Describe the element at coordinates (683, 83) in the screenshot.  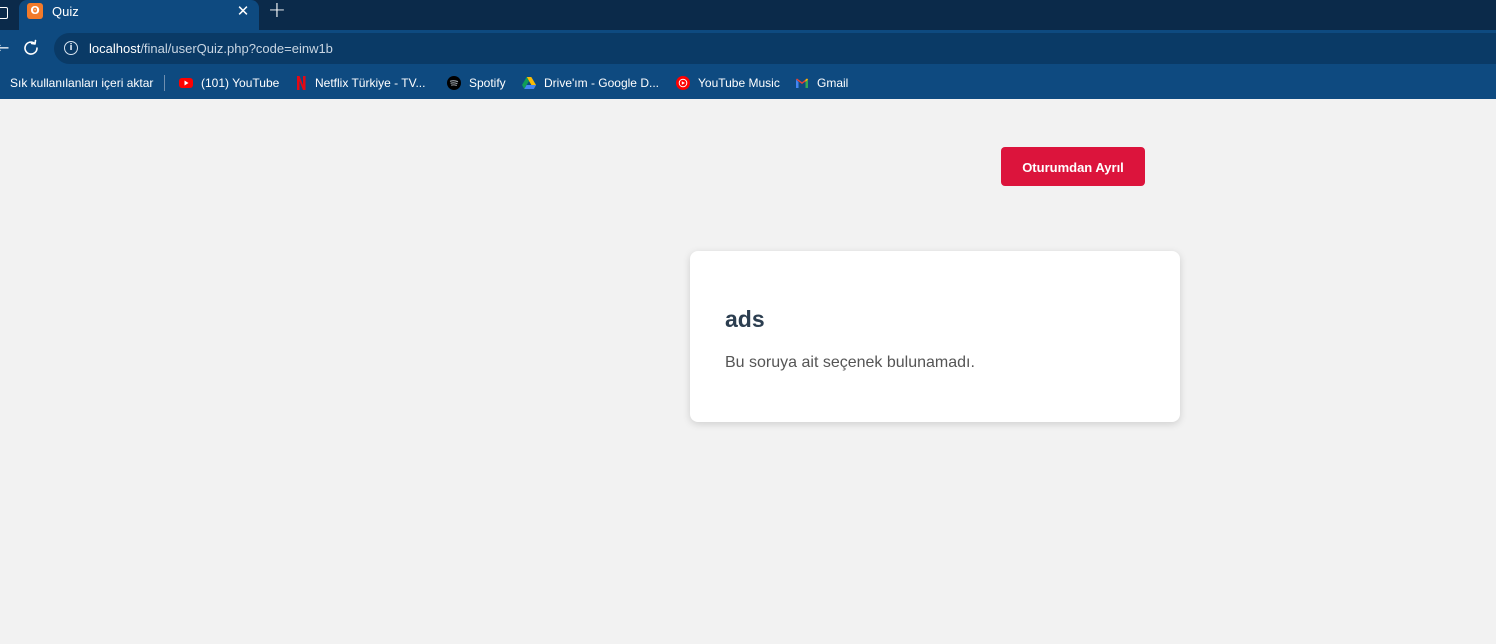
I see `youtube-music-icon` at that location.